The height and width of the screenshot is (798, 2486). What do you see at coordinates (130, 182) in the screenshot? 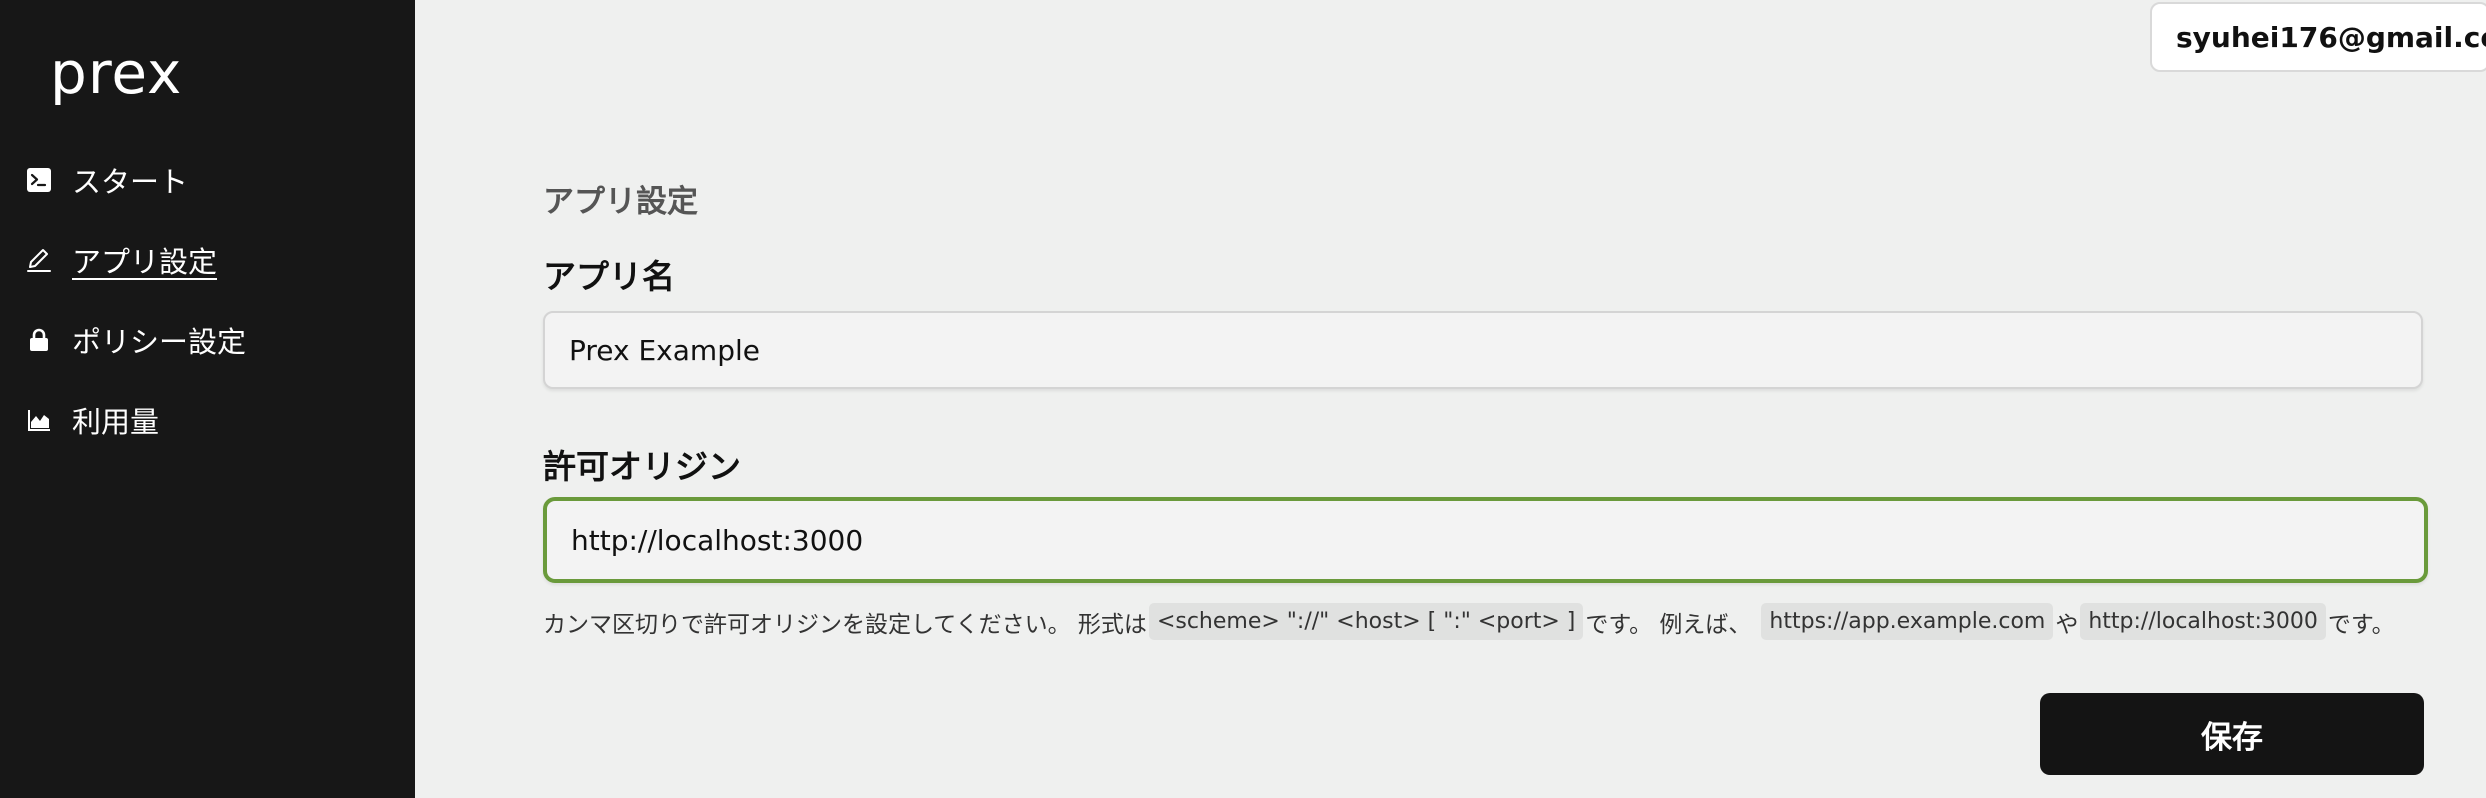
I see `sidebar-item-label: スタート` at bounding box center [130, 182].